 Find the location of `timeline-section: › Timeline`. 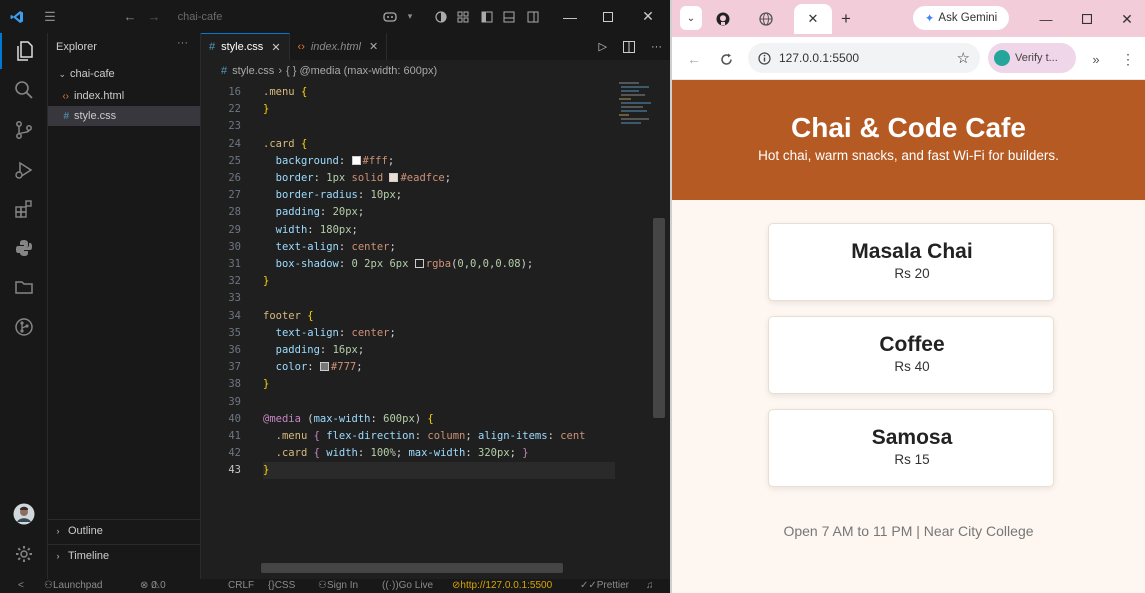

timeline-section: › Timeline is located at coordinates (124, 555).